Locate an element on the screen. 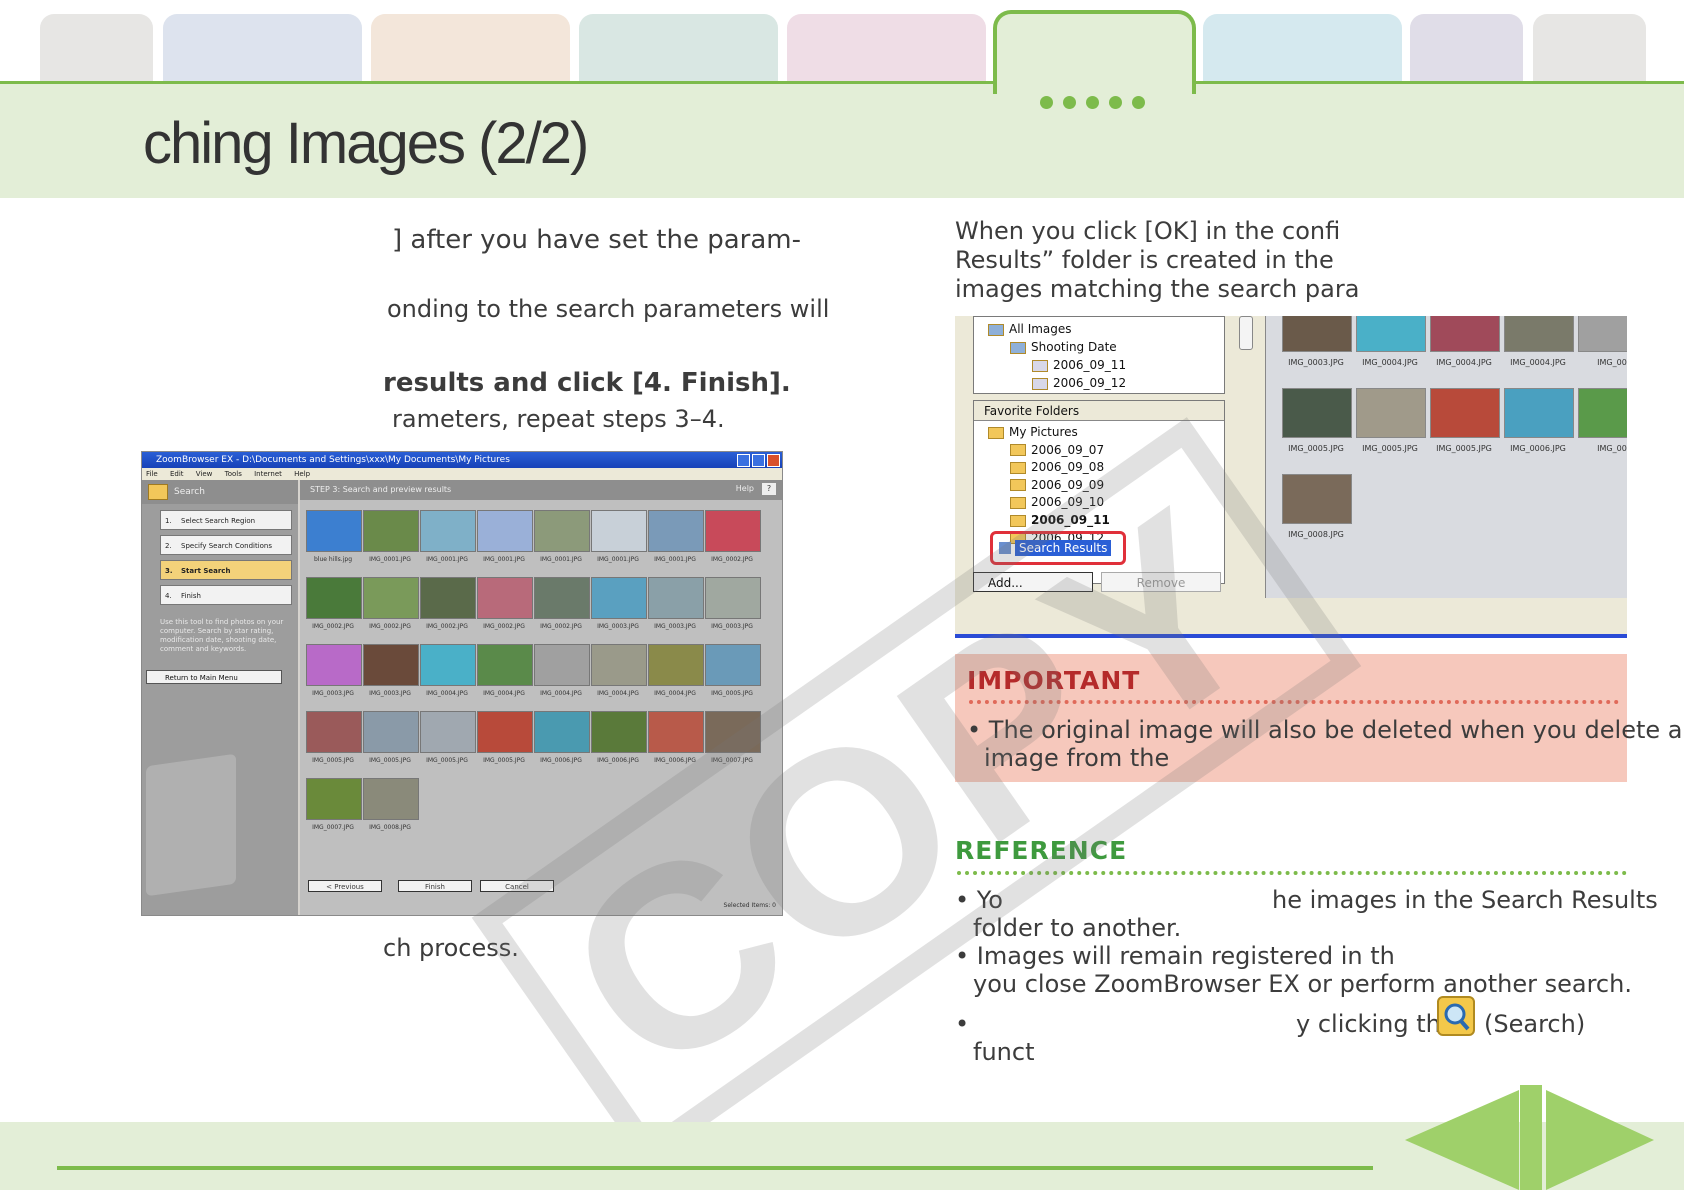 The height and width of the screenshot is (1190, 1684). menu-view: View is located at coordinates (204, 474).